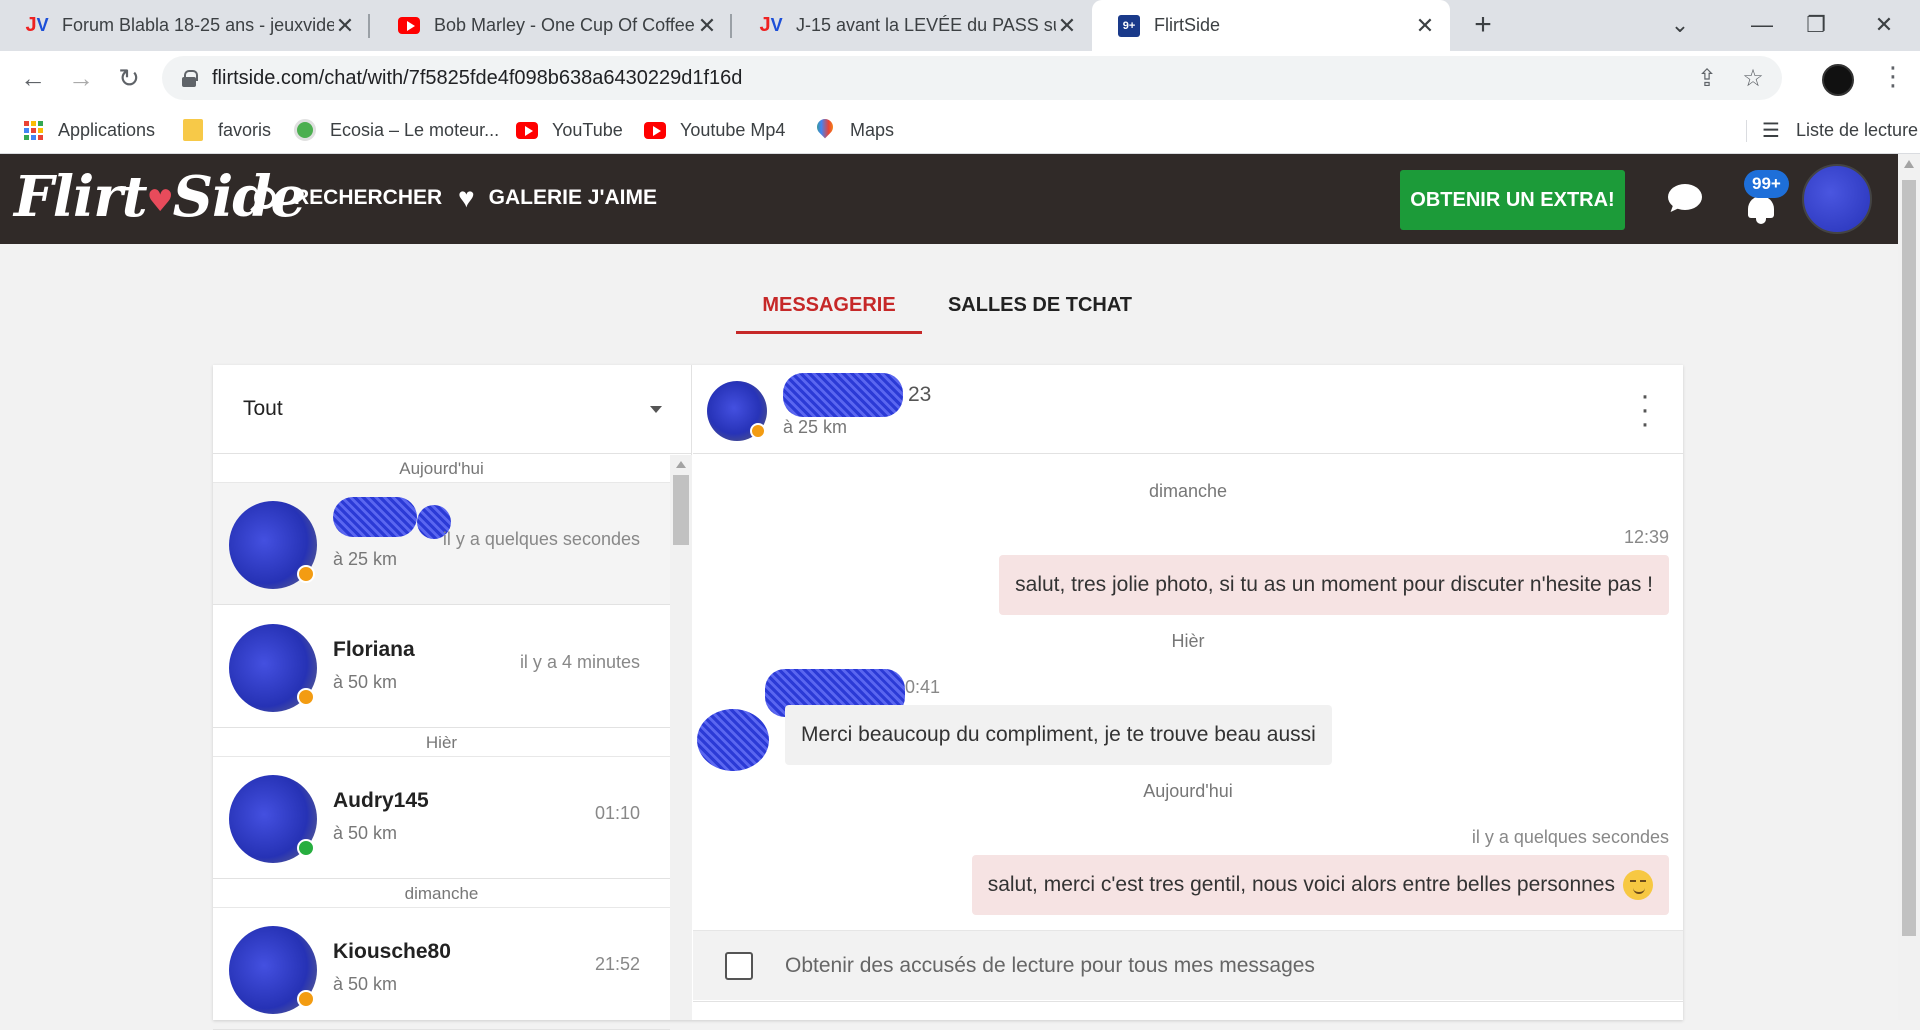 The width and height of the screenshot is (1920, 1030). What do you see at coordinates (587, 129) in the screenshot?
I see `bookmark-label: YouTube` at bounding box center [587, 129].